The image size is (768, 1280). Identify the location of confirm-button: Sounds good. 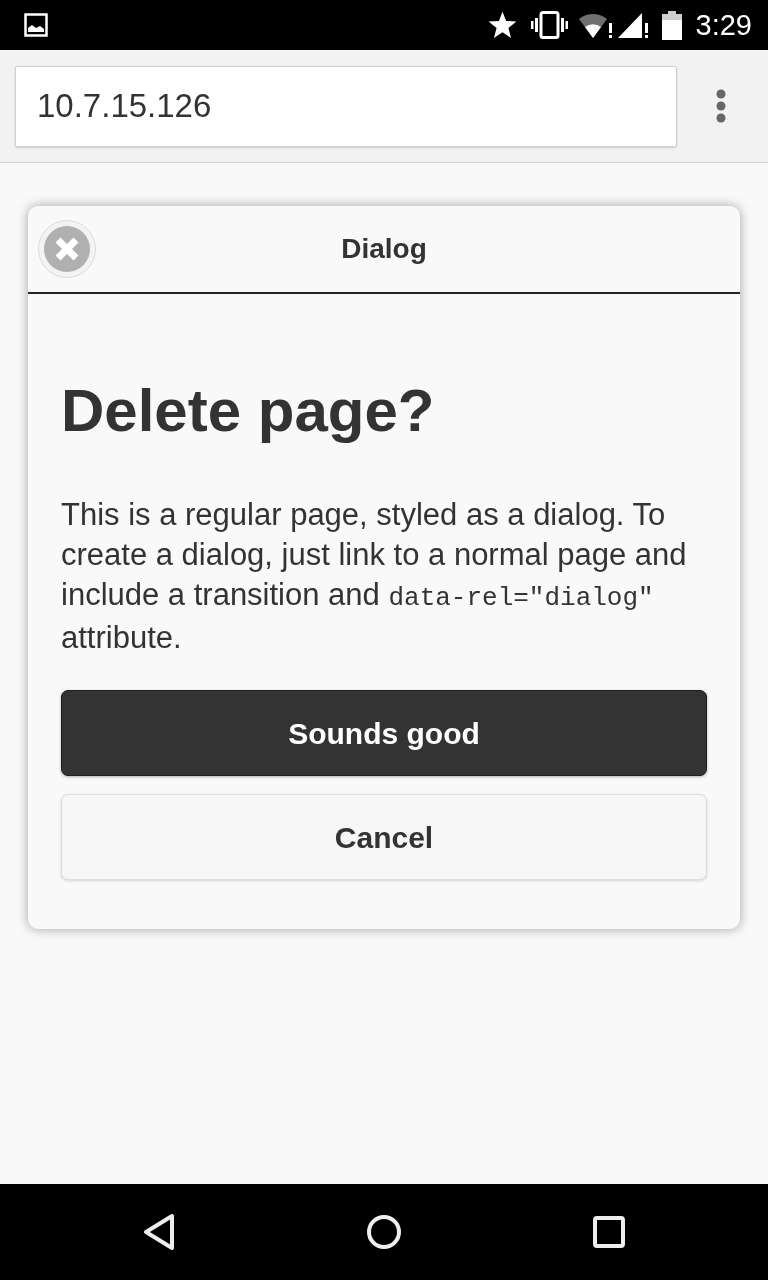
(384, 733).